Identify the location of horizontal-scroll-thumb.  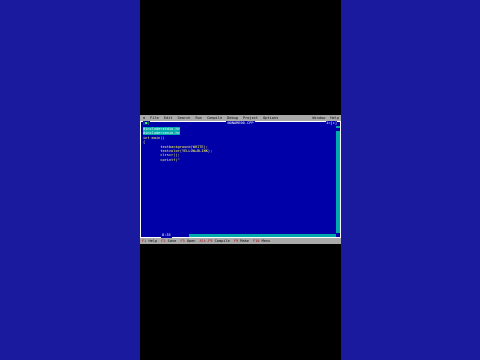
(187, 235).